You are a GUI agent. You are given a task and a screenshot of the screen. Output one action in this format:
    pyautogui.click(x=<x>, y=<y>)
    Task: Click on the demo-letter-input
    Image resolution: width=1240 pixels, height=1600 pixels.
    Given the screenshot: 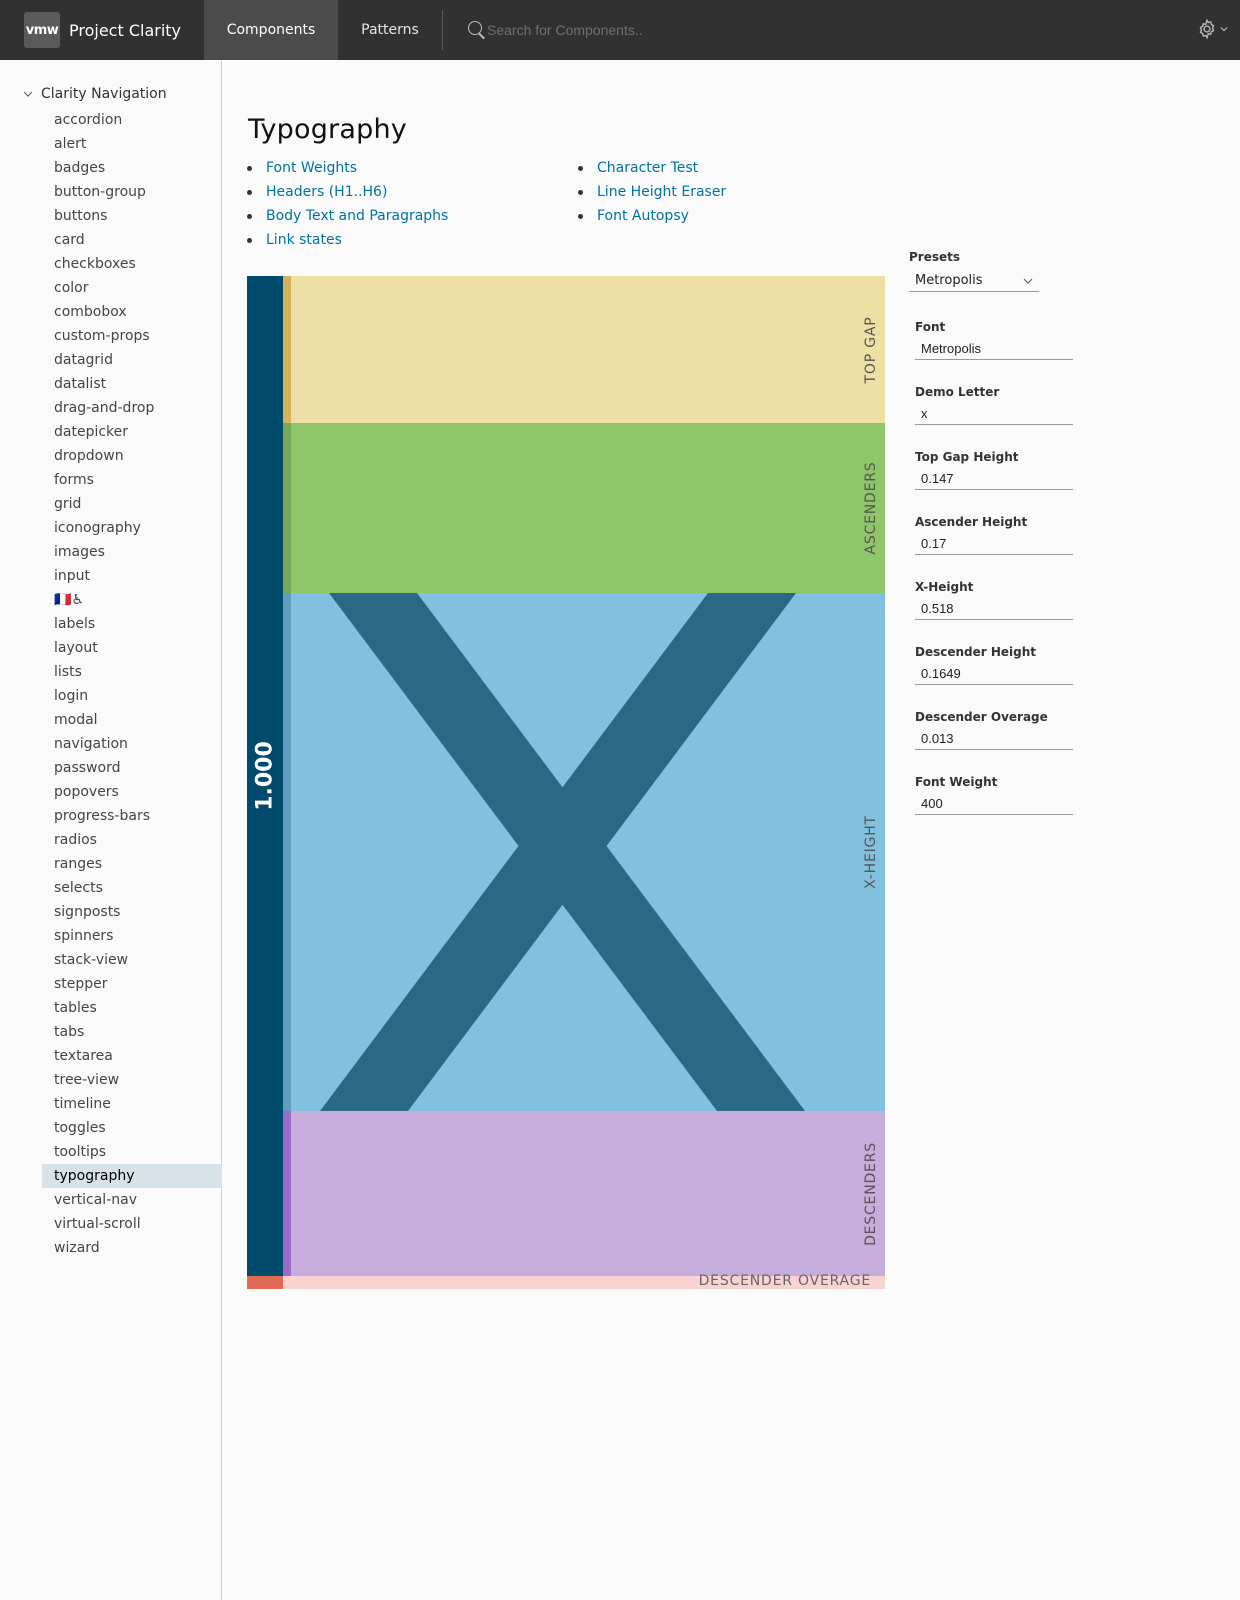 What is the action you would take?
    pyautogui.click(x=994, y=414)
    